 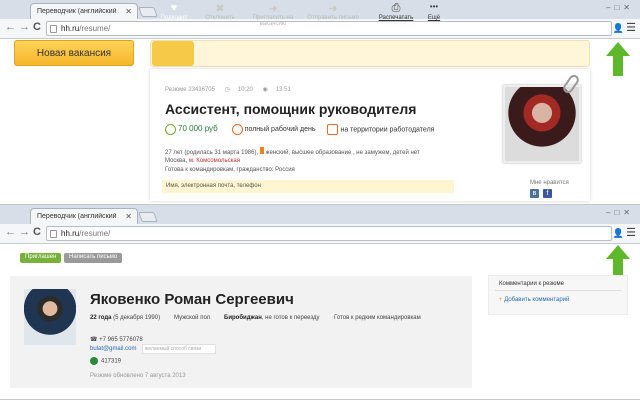 What do you see at coordinates (190, 90) in the screenshot?
I see `resume-id: Резюме 23436705` at bounding box center [190, 90].